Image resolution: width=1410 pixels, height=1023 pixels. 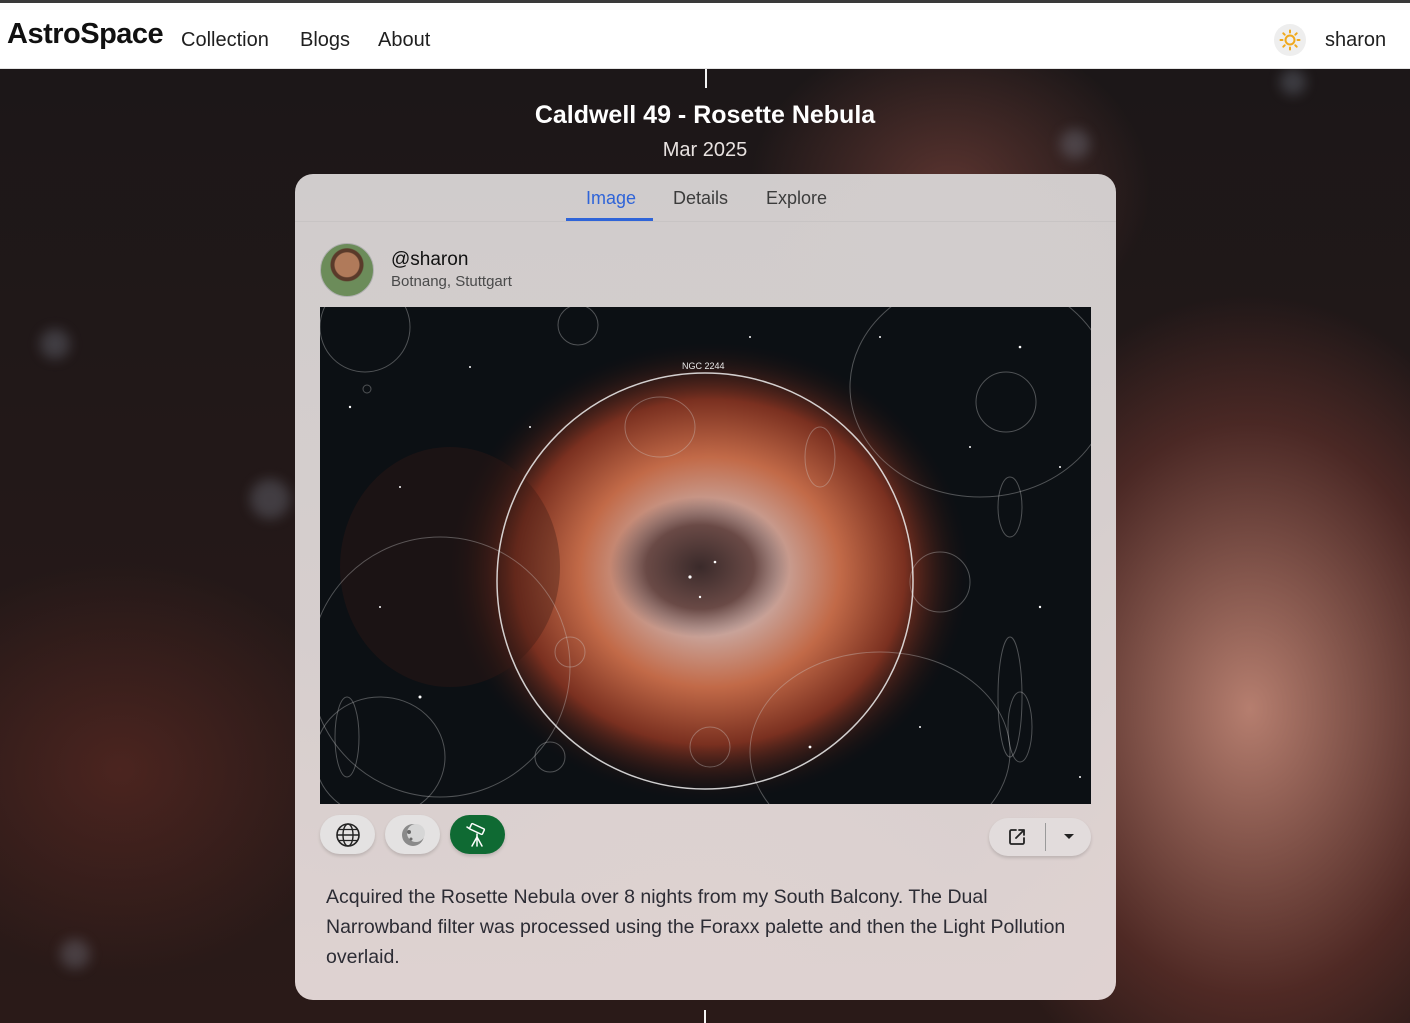 I want to click on share-button-group, so click(x=1040, y=837).